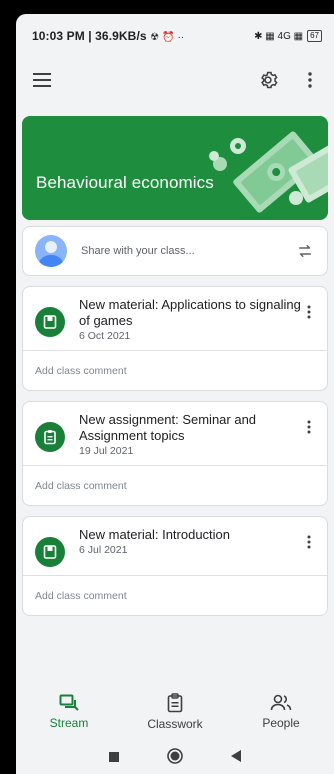  I want to click on repost-arrows-icon, so click(305, 251).